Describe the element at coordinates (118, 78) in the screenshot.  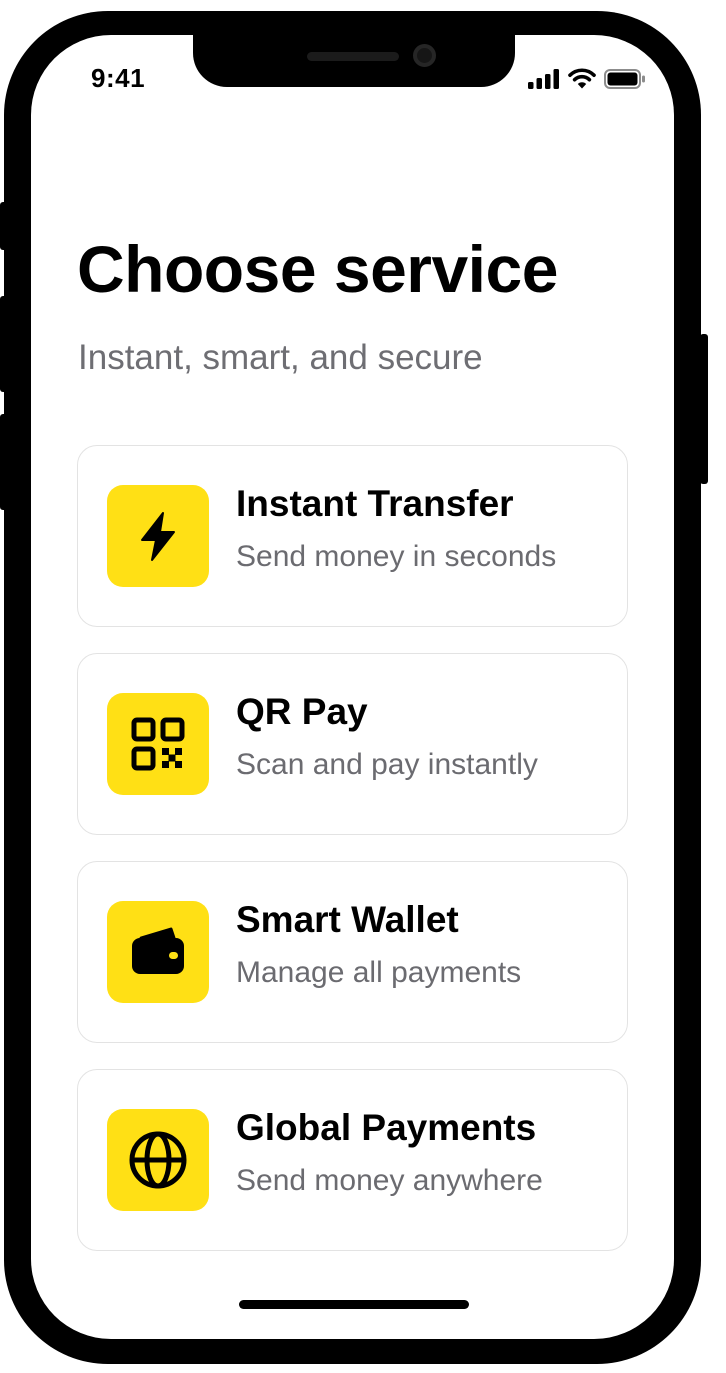
I see `status-time: 9:41` at that location.